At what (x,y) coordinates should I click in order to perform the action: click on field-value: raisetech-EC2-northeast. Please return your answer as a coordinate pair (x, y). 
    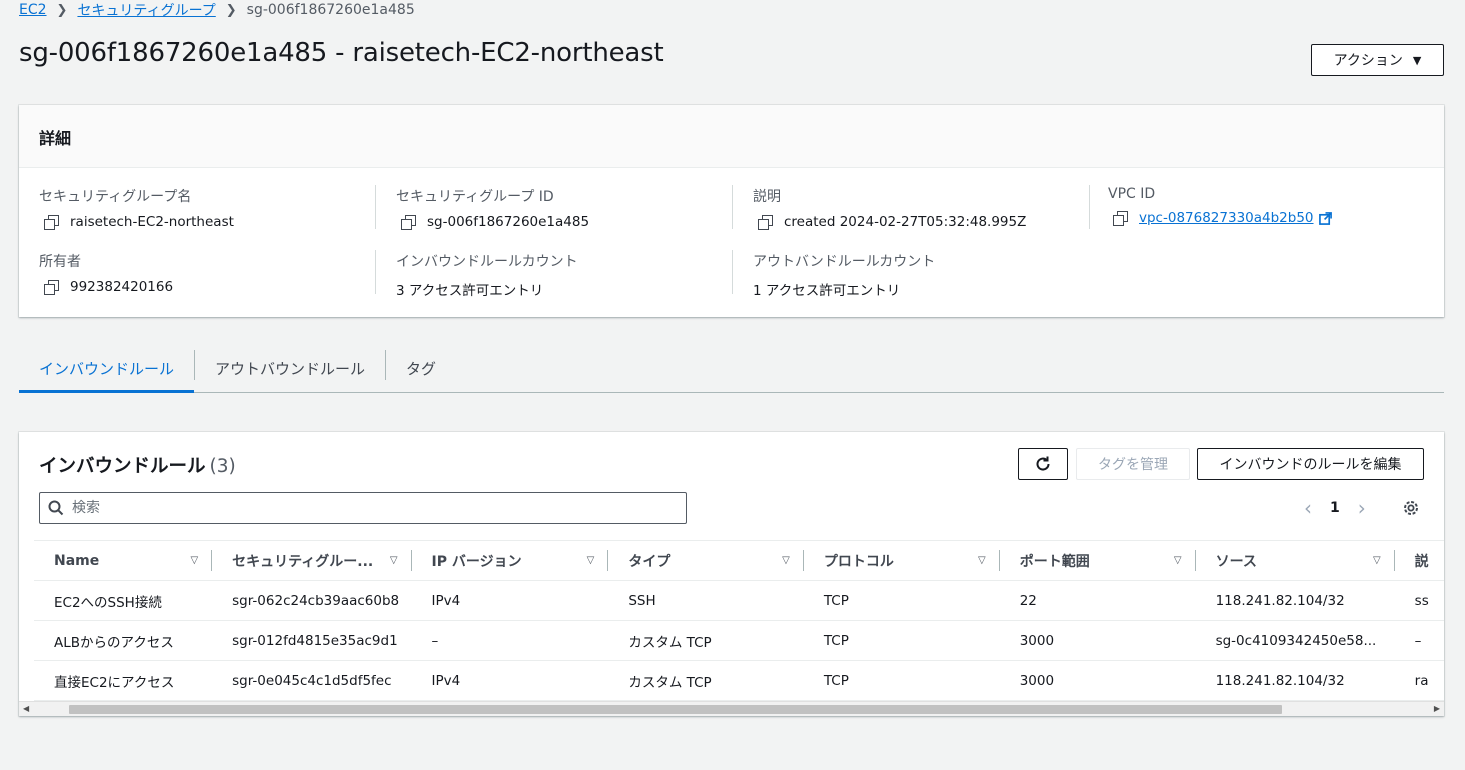
    Looking at the image, I should click on (152, 222).